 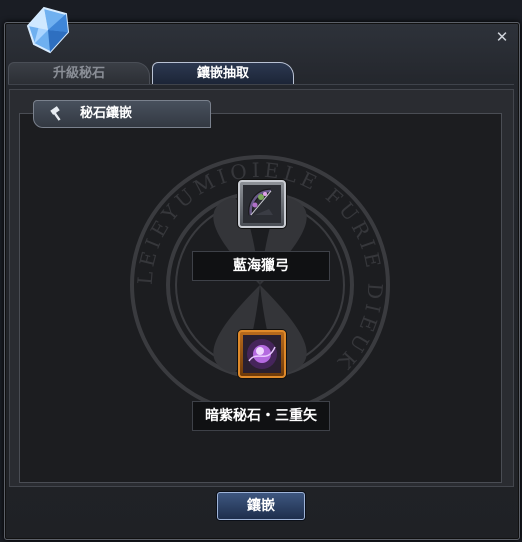 I want to click on section-header: 秘石鑲嵌, so click(x=122, y=114).